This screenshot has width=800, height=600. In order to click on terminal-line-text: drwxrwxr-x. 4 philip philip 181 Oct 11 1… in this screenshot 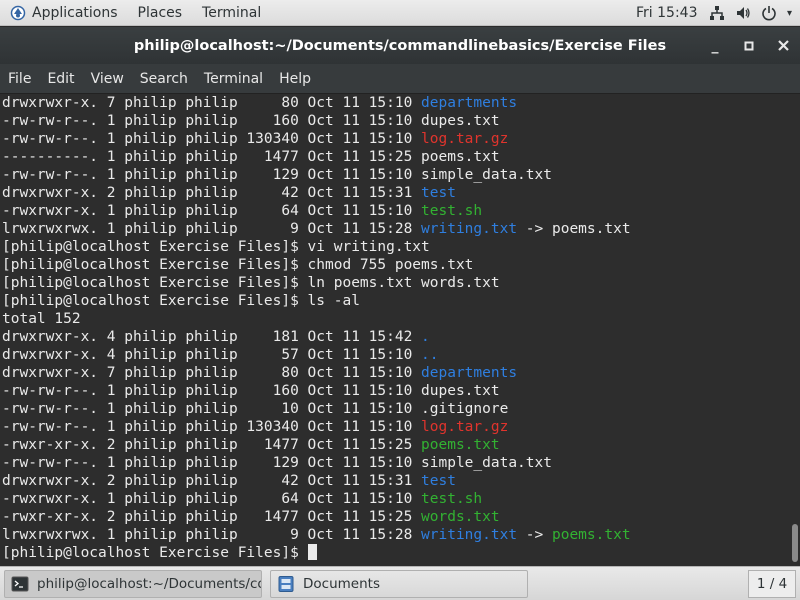, I will do `click(212, 337)`.